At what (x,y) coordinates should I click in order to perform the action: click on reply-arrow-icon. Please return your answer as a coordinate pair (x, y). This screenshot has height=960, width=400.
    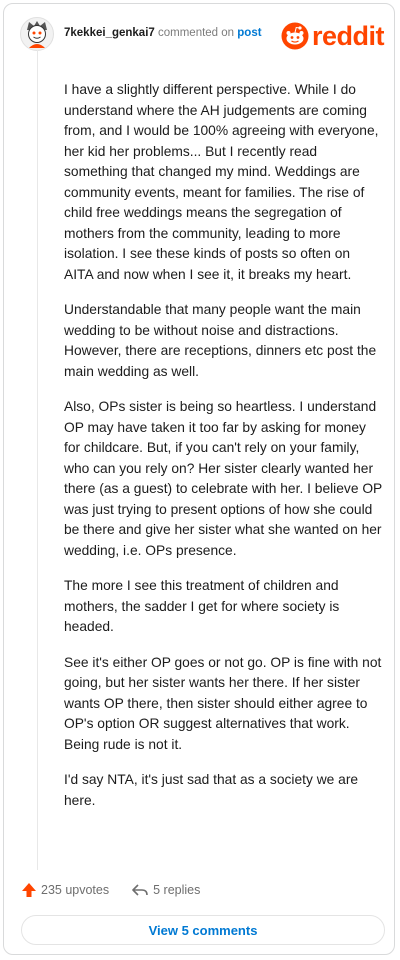
    Looking at the image, I should click on (140, 890).